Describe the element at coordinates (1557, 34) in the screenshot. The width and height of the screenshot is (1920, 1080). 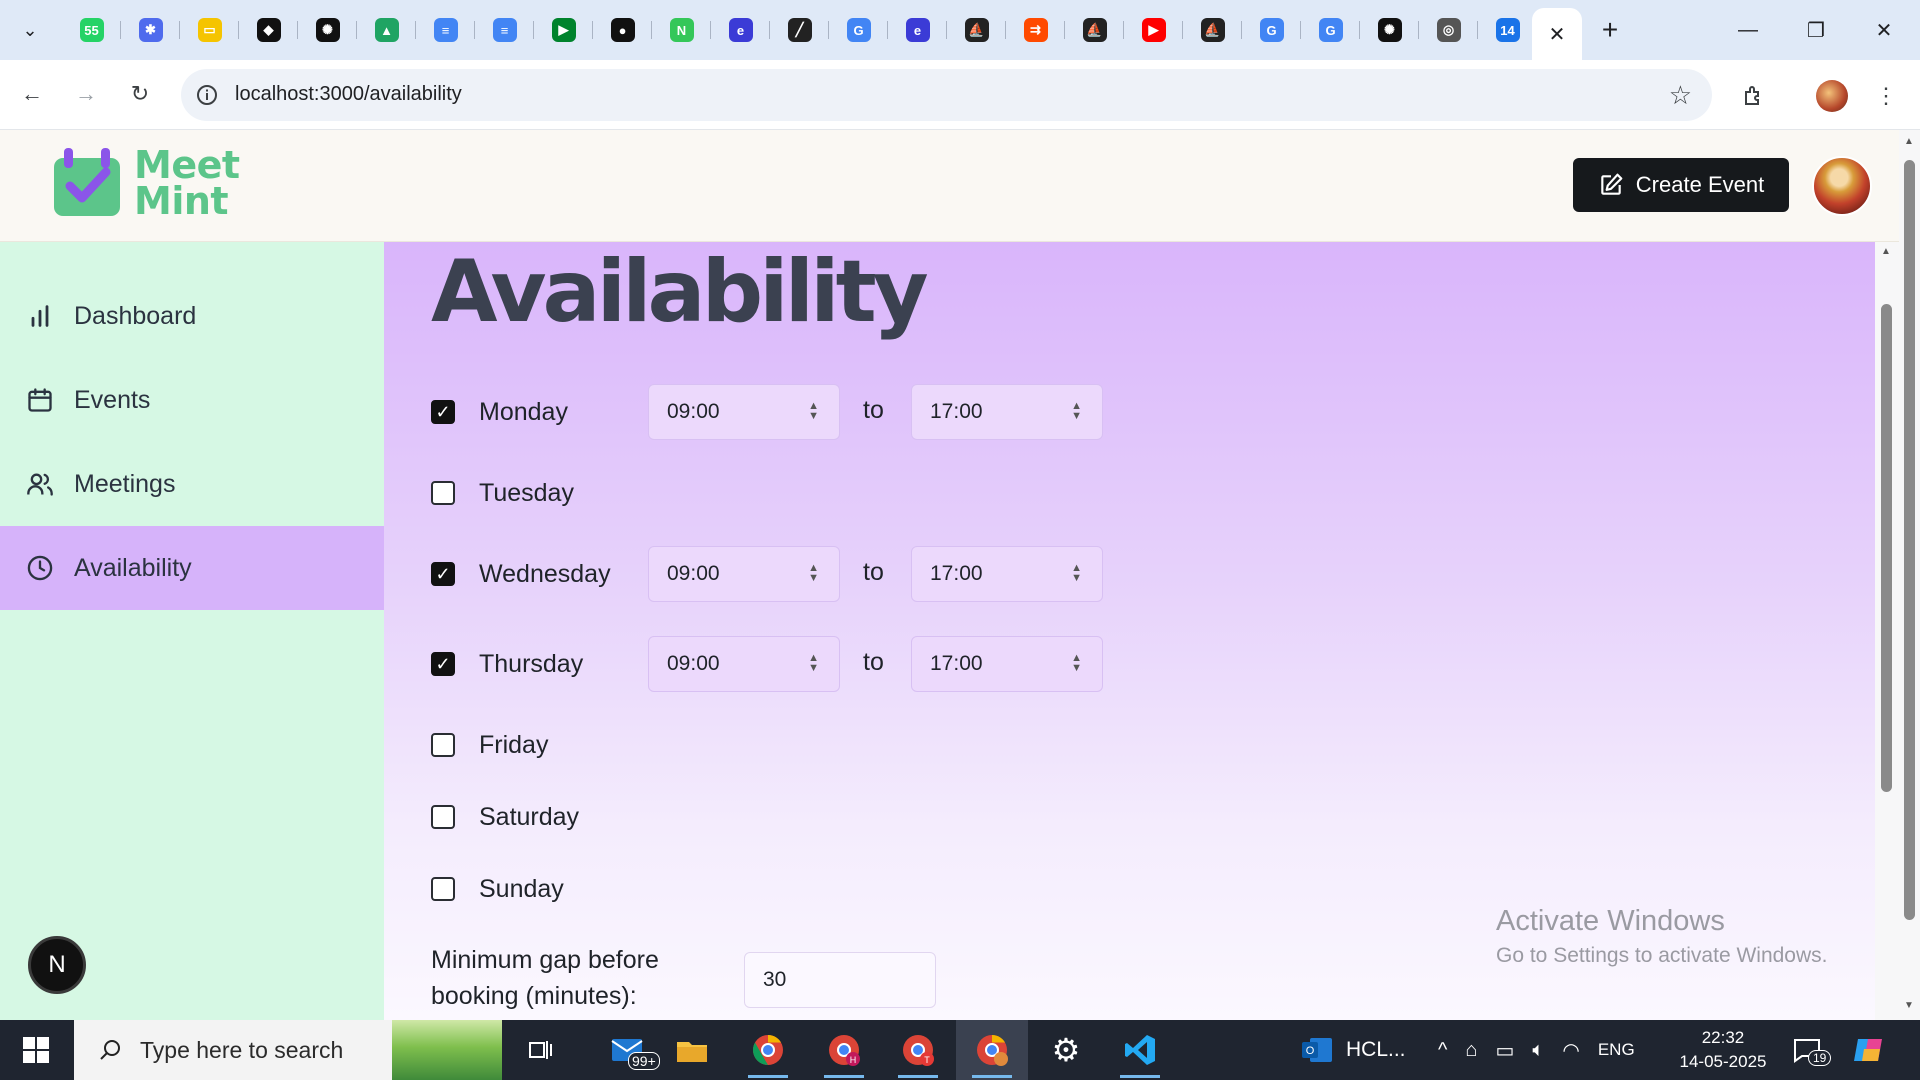
I see `active-tab-close-icon: ✕` at that location.